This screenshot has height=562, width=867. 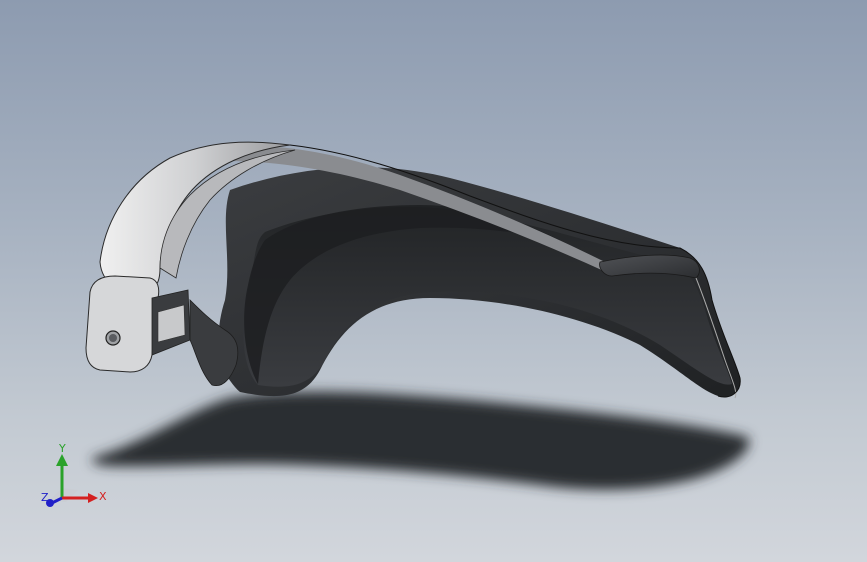 What do you see at coordinates (122, 324) in the screenshot?
I see `hinge-block` at bounding box center [122, 324].